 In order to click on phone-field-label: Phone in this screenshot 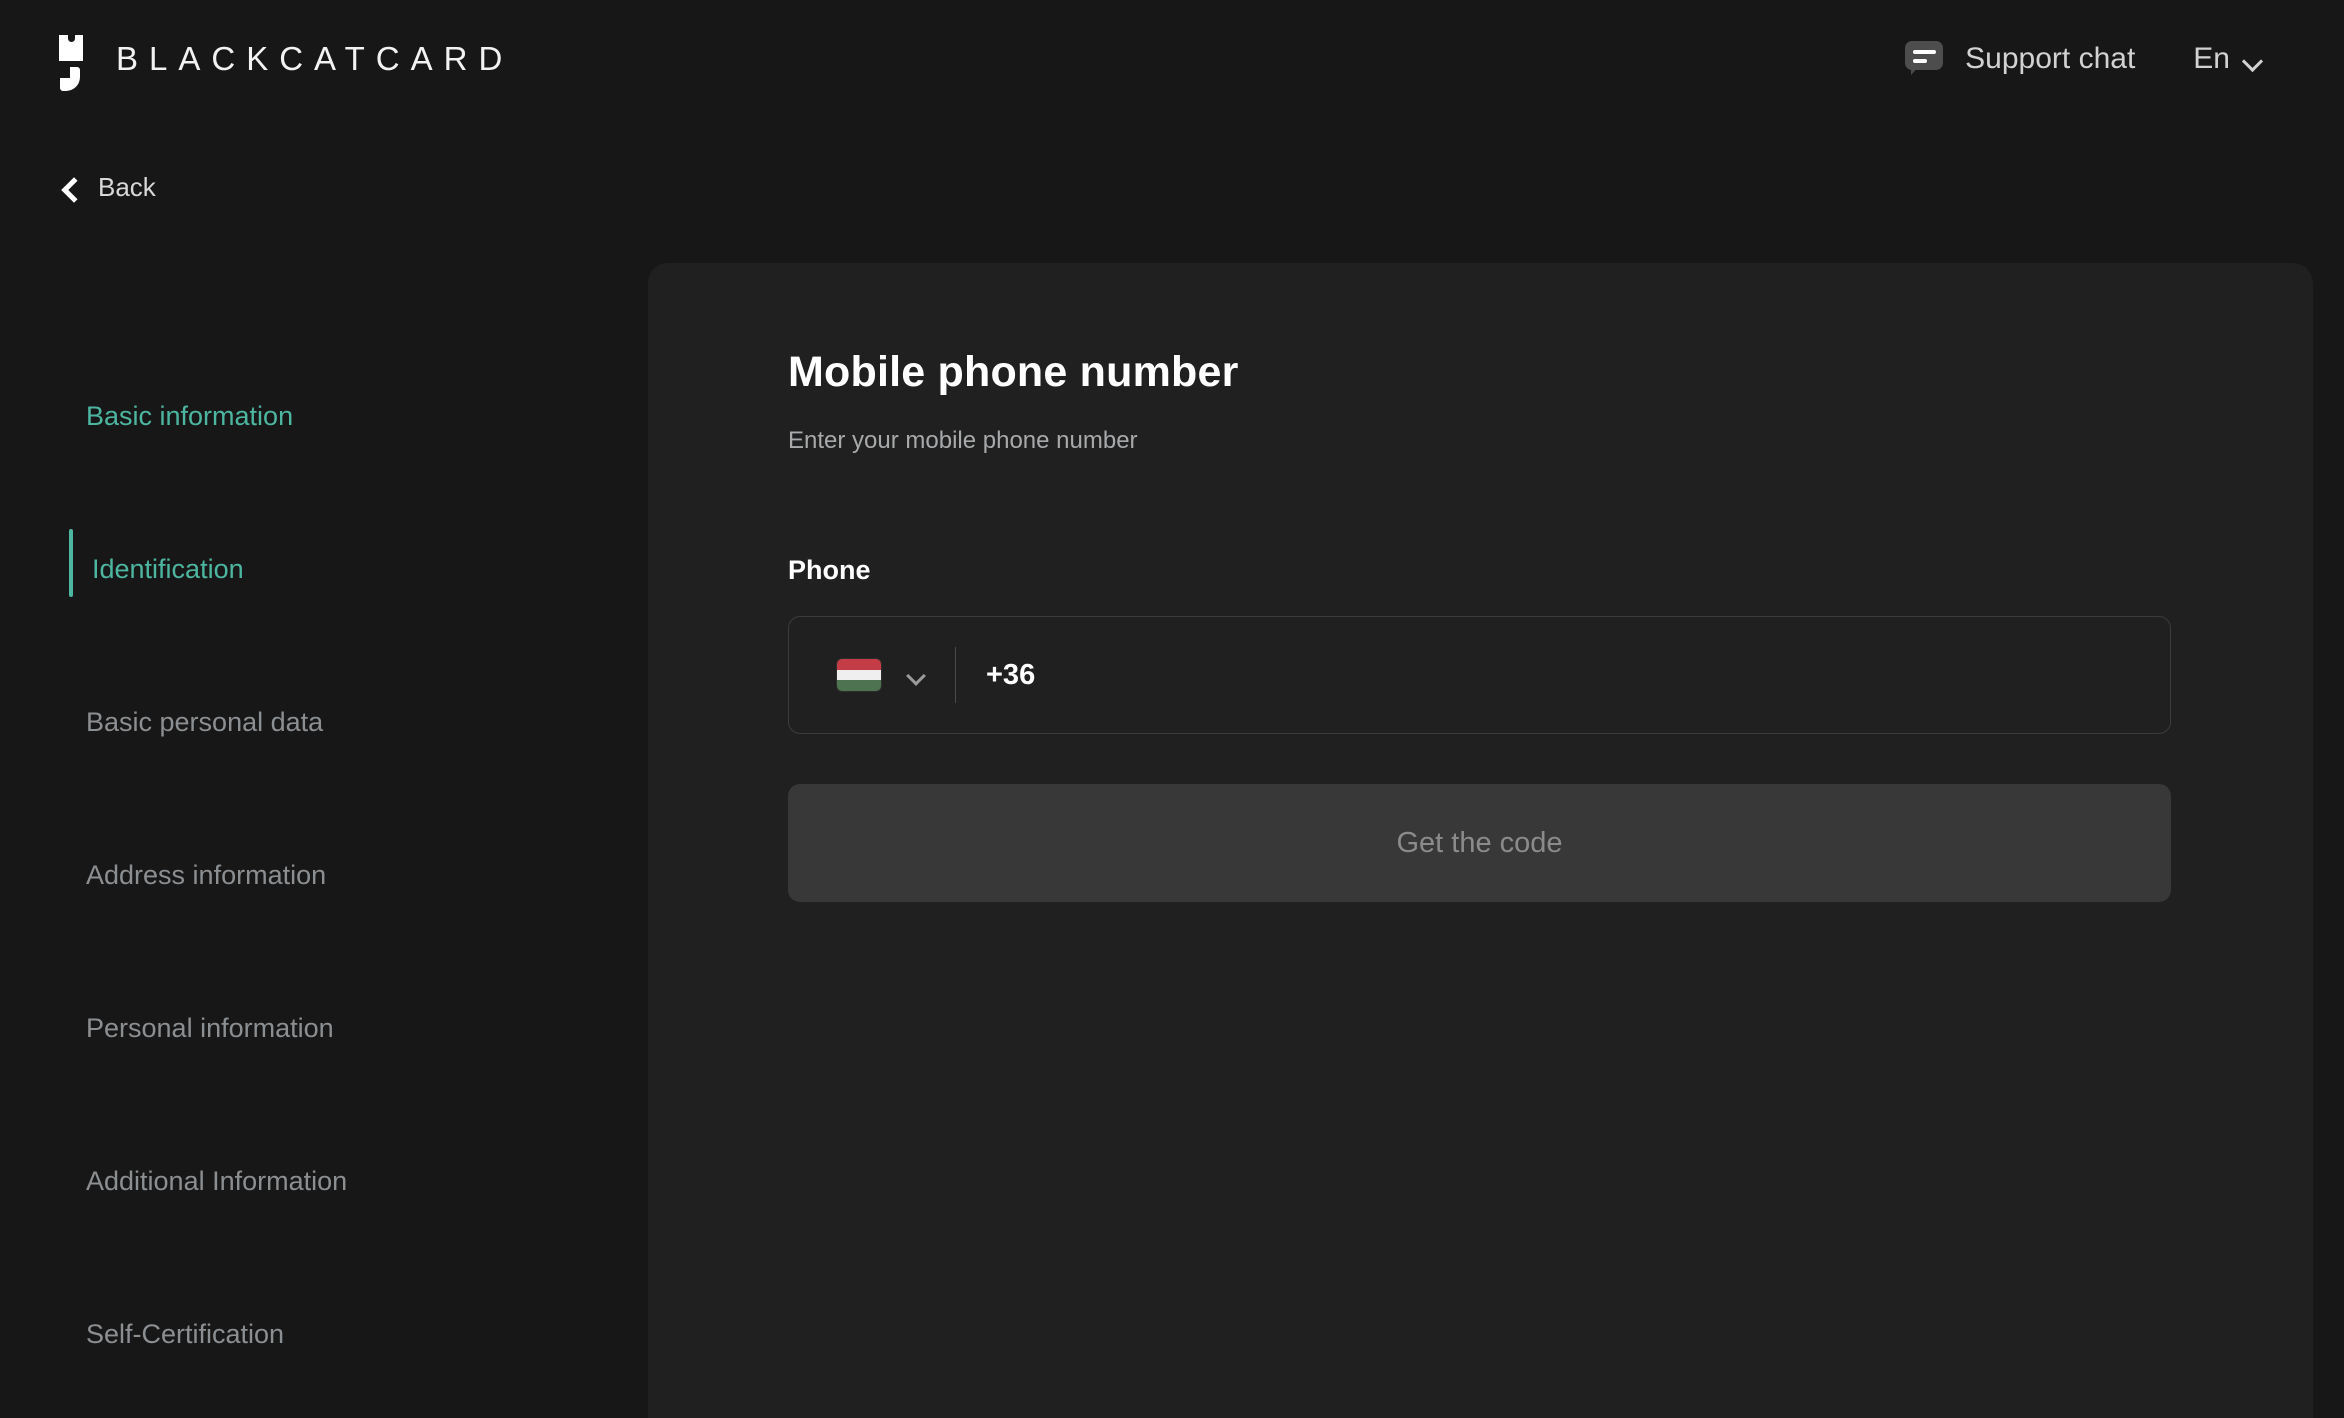, I will do `click(829, 570)`.